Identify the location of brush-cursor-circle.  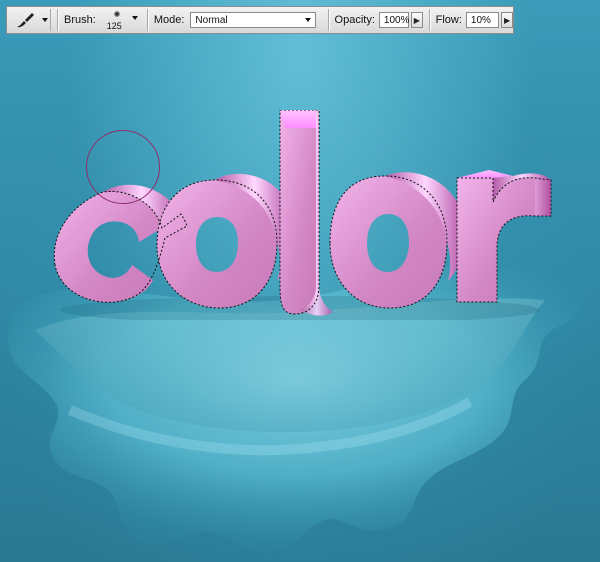
(123, 167).